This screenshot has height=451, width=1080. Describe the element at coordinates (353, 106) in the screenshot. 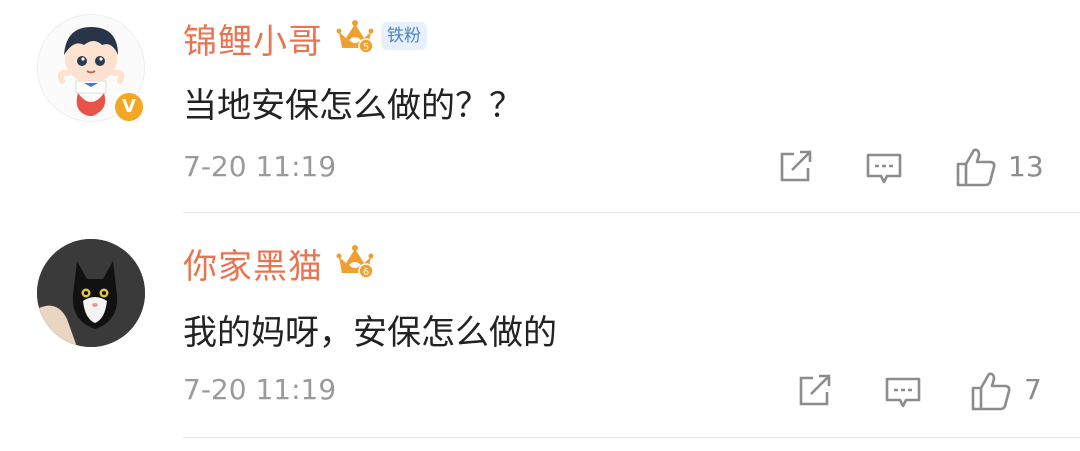

I see `comment-text: 当地安保怎么做的？？` at that location.